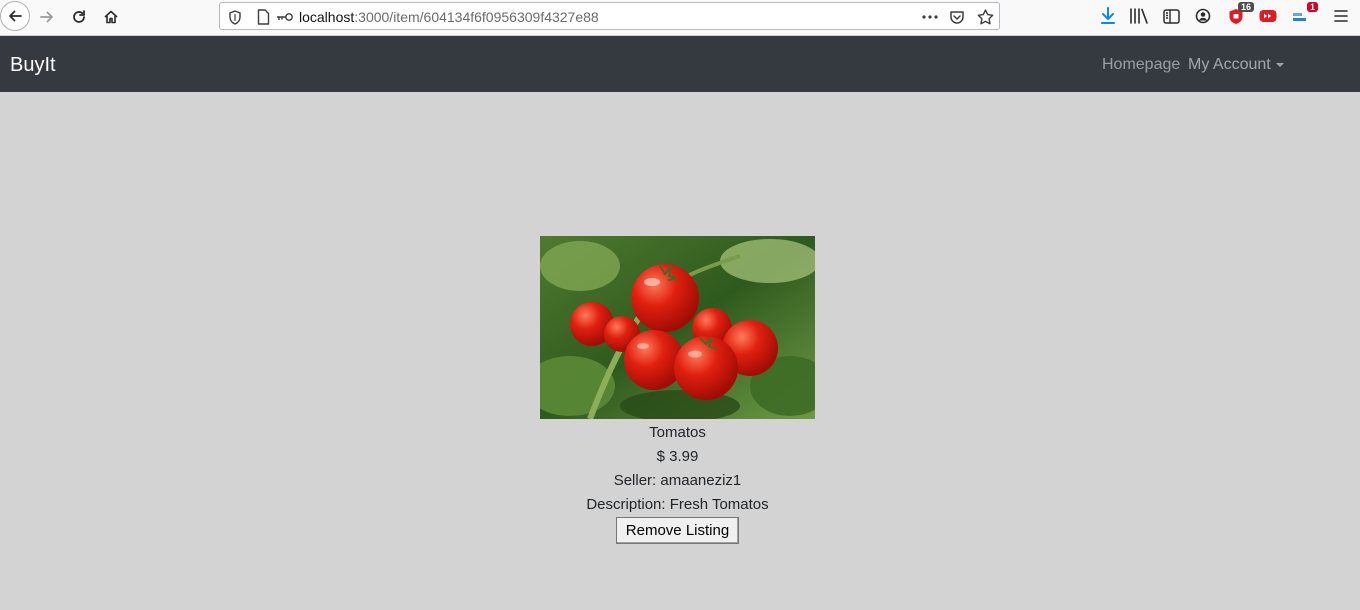 Image resolution: width=1360 pixels, height=610 pixels. I want to click on forward-icon, so click(46, 17).